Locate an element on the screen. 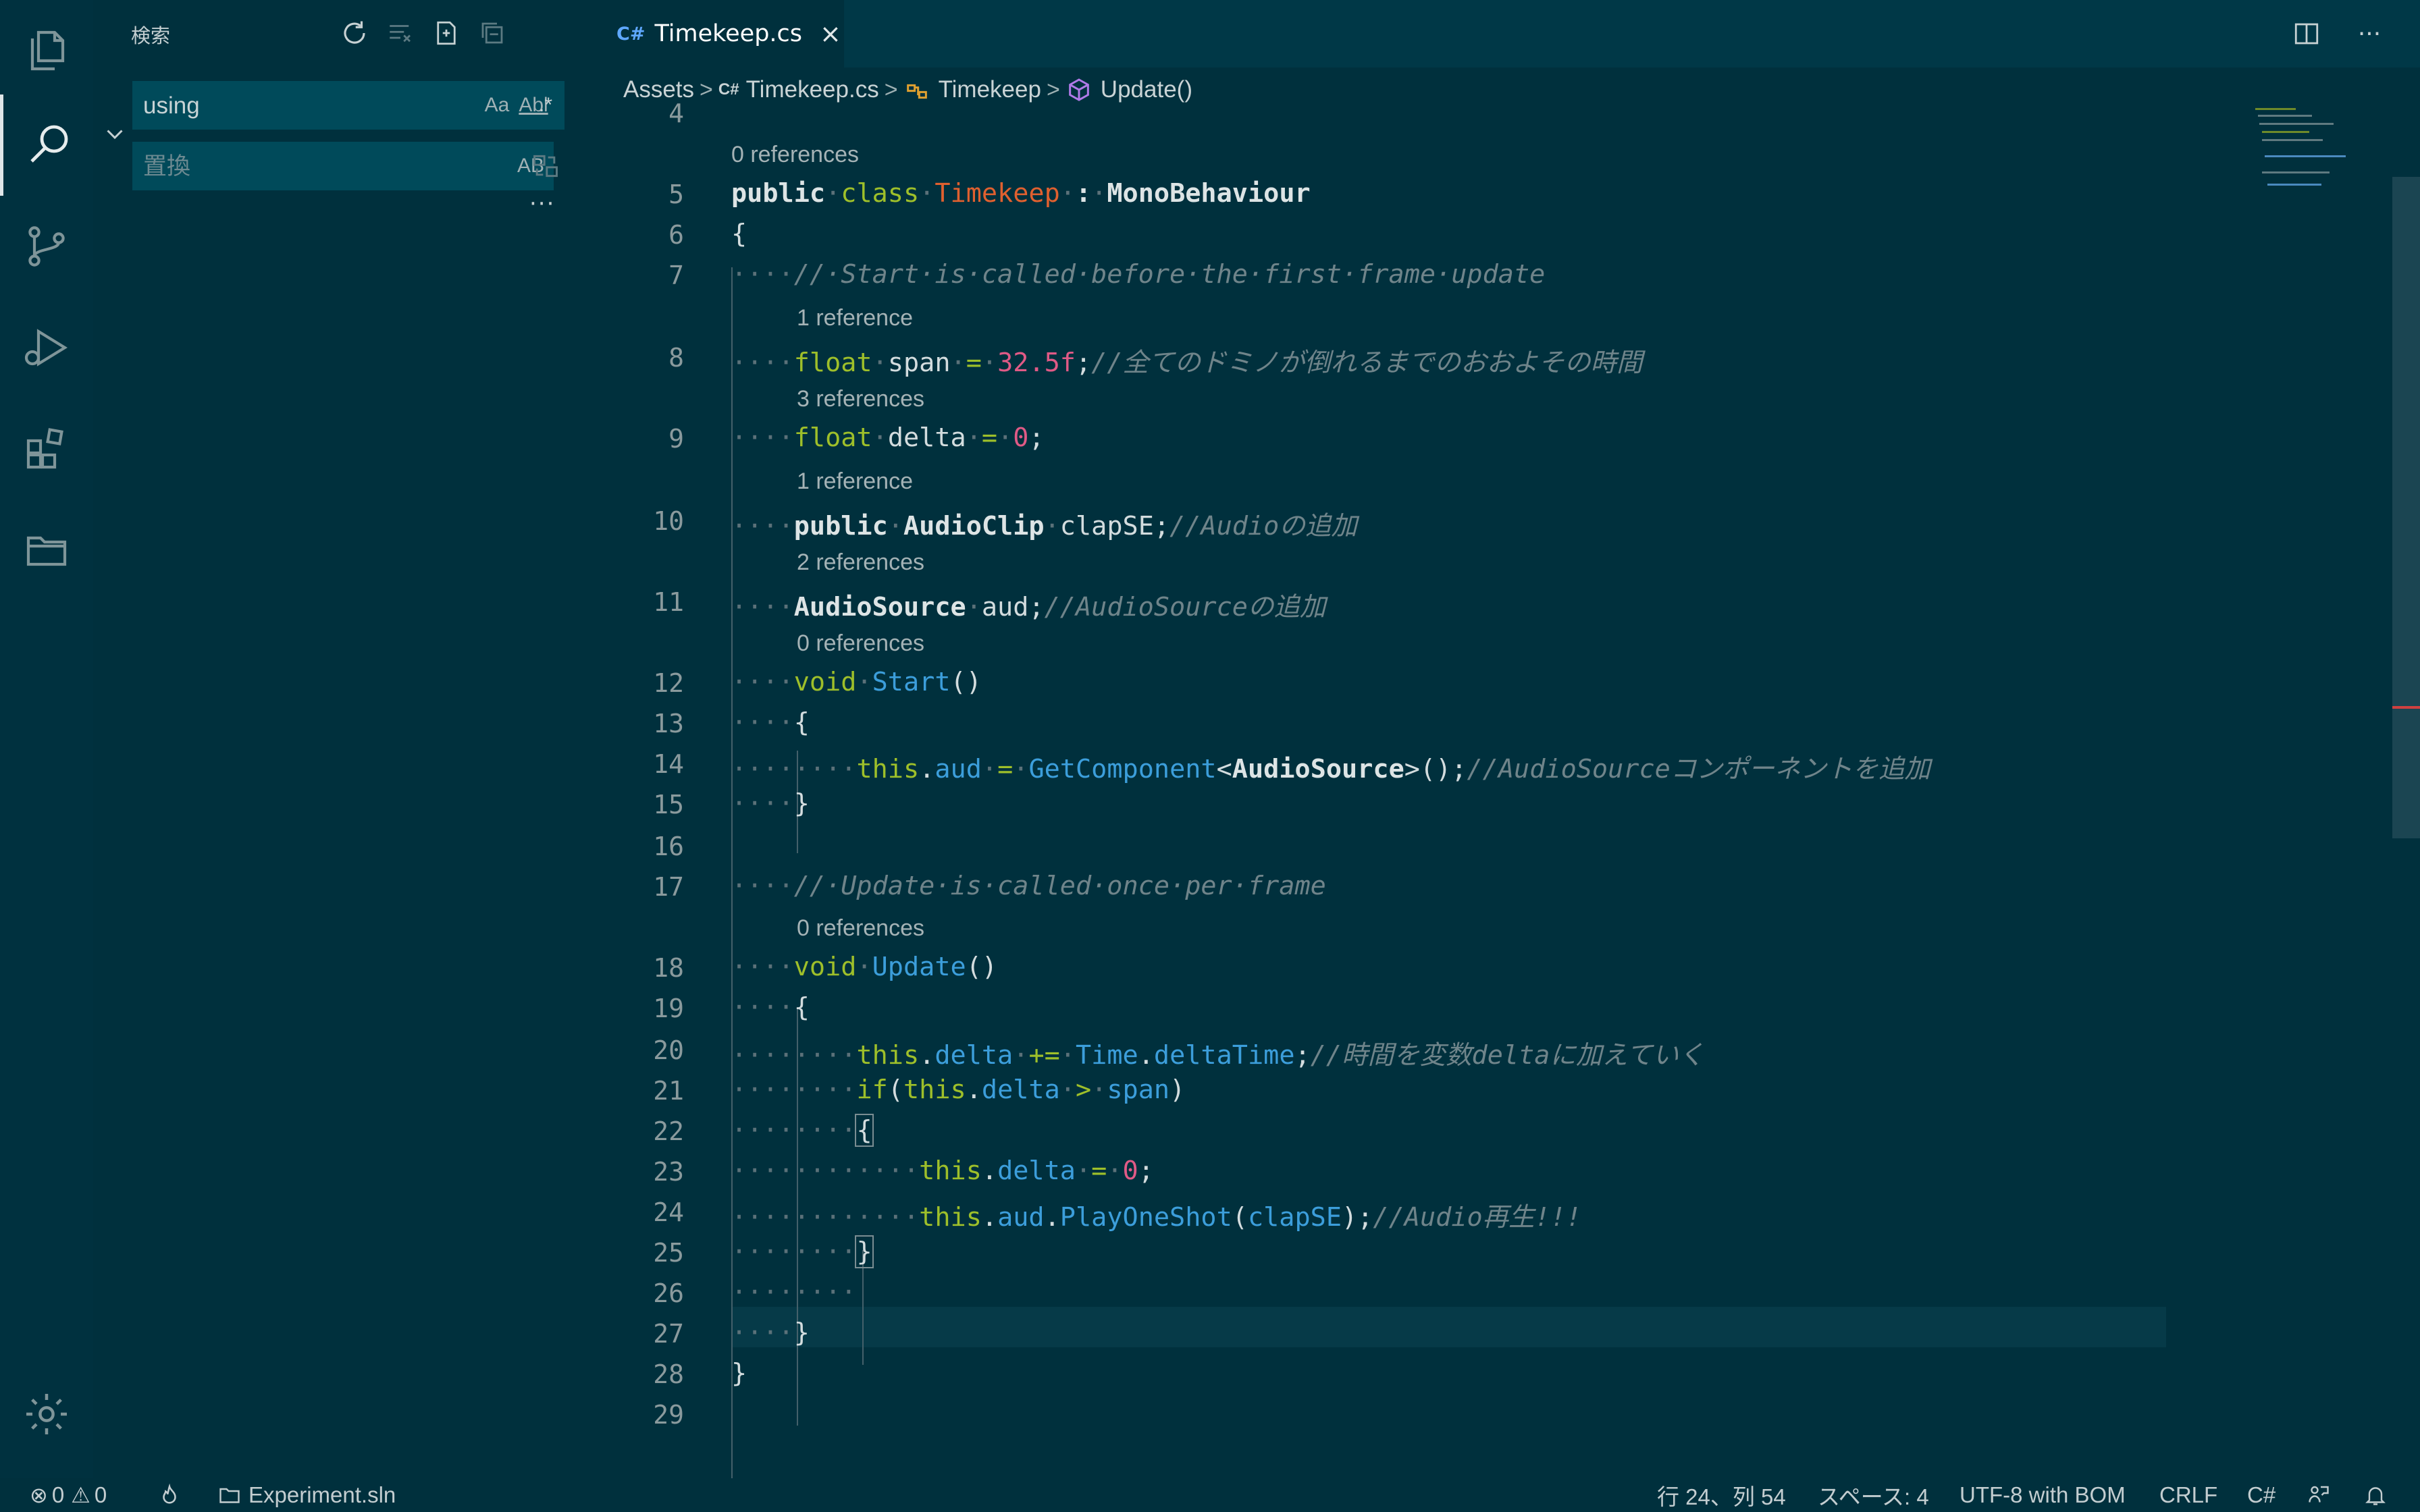 This screenshot has width=2420, height=1512. encoding: UTF-8 with BOM is located at coordinates (2042, 1495).